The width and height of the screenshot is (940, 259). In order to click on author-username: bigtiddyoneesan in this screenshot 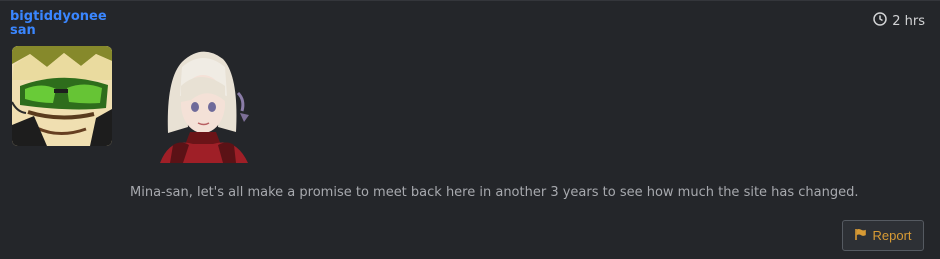, I will do `click(60, 24)`.